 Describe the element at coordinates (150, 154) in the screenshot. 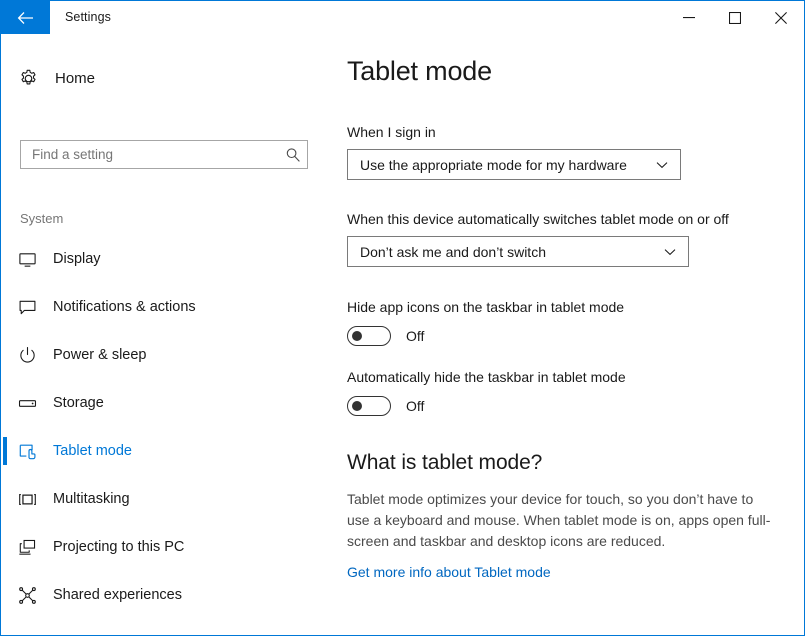

I see `search-input` at that location.